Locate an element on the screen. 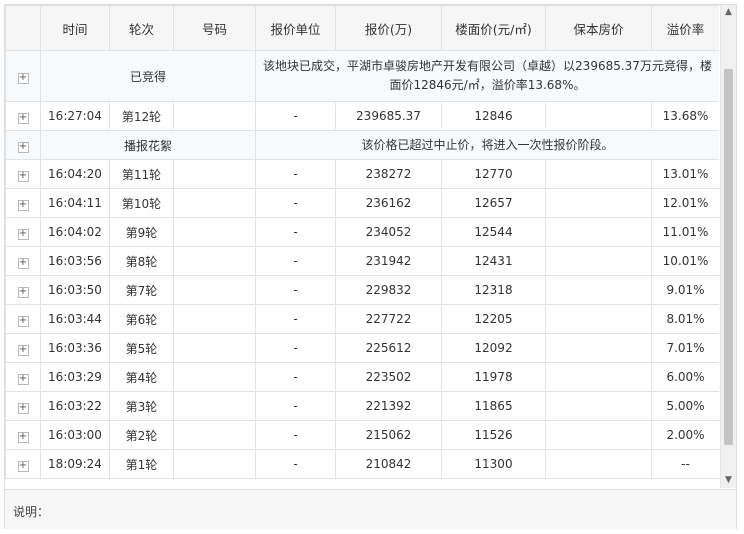  col-bid-unit: 报价单位 is located at coordinates (295, 28).